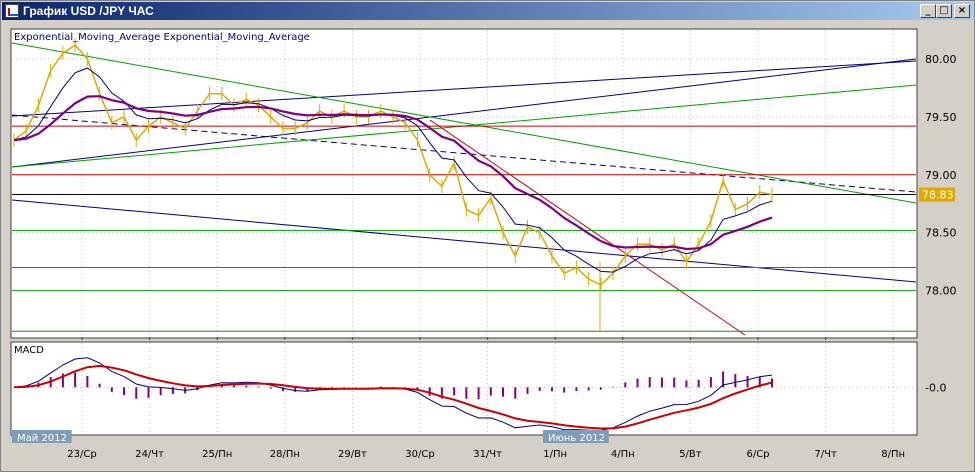 This screenshot has height=472, width=975. I want to click on x-tick-label: 28/Пн, so click(285, 454).